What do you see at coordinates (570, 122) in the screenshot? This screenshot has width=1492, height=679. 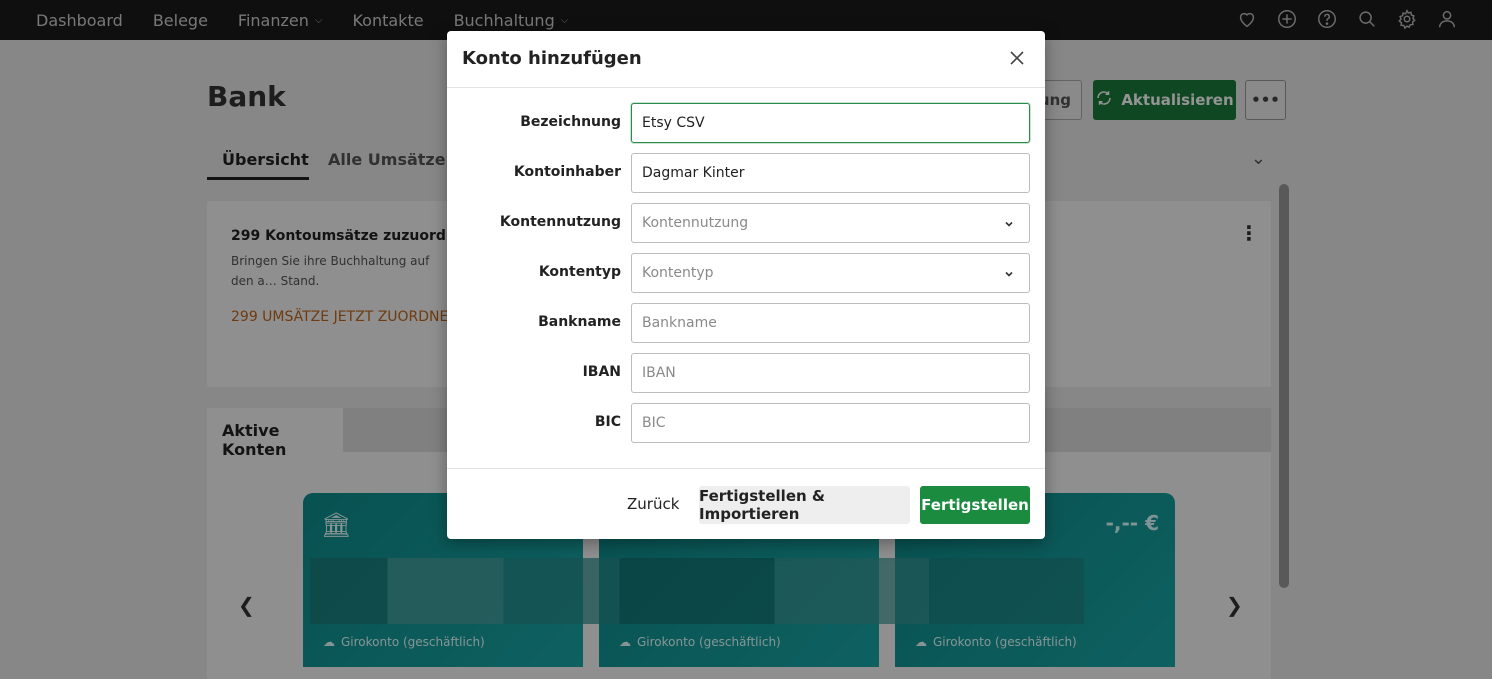 I see `label-bezeichnung: Bezeichnung` at bounding box center [570, 122].